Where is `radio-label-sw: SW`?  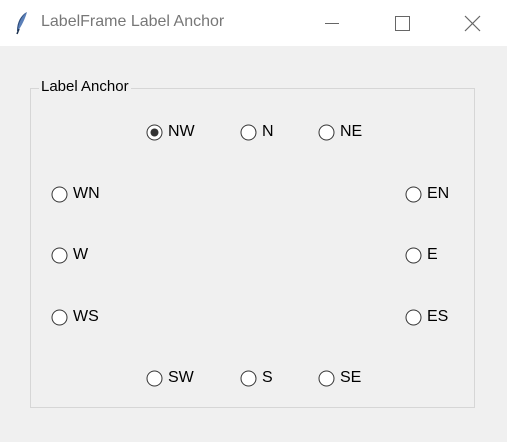
radio-label-sw: SW is located at coordinates (181, 377).